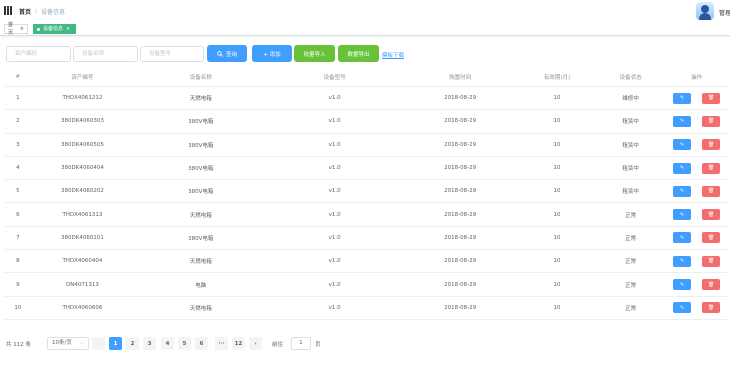  I want to click on page-button: 5, so click(184, 343).